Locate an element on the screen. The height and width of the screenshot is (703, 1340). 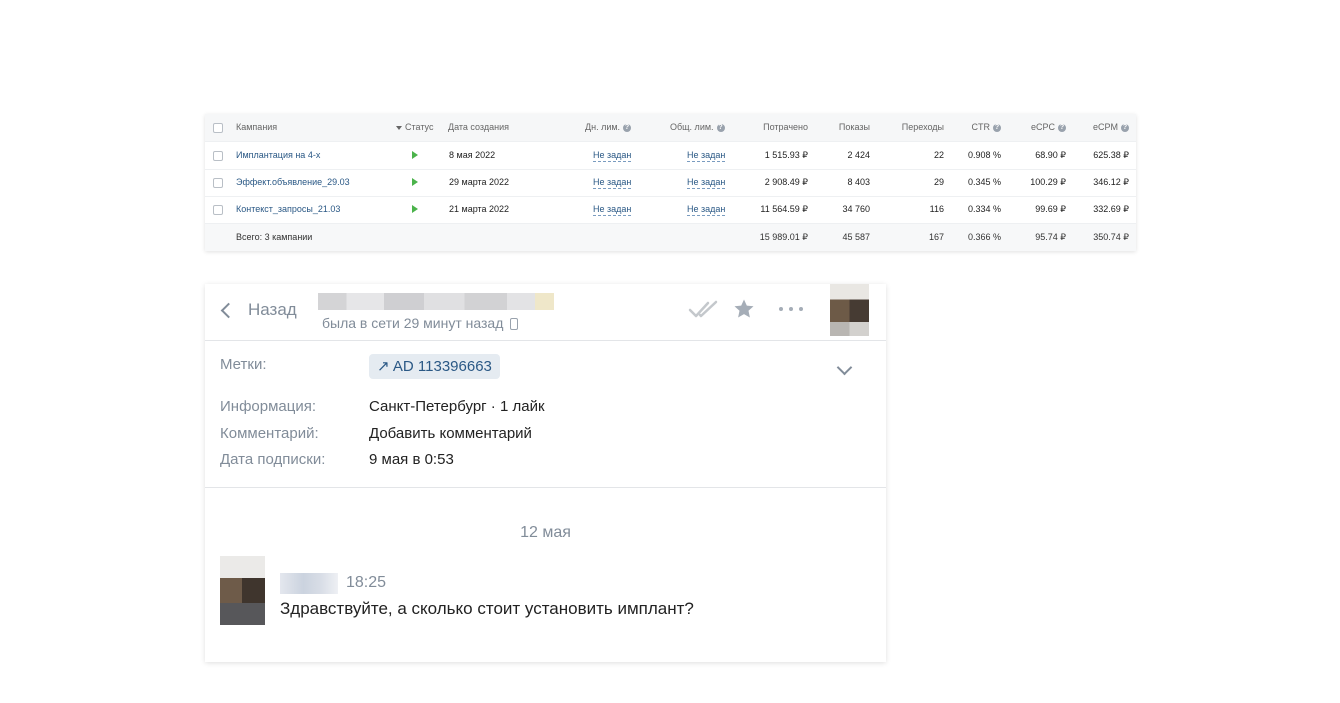
back-label: Назад is located at coordinates (272, 309).